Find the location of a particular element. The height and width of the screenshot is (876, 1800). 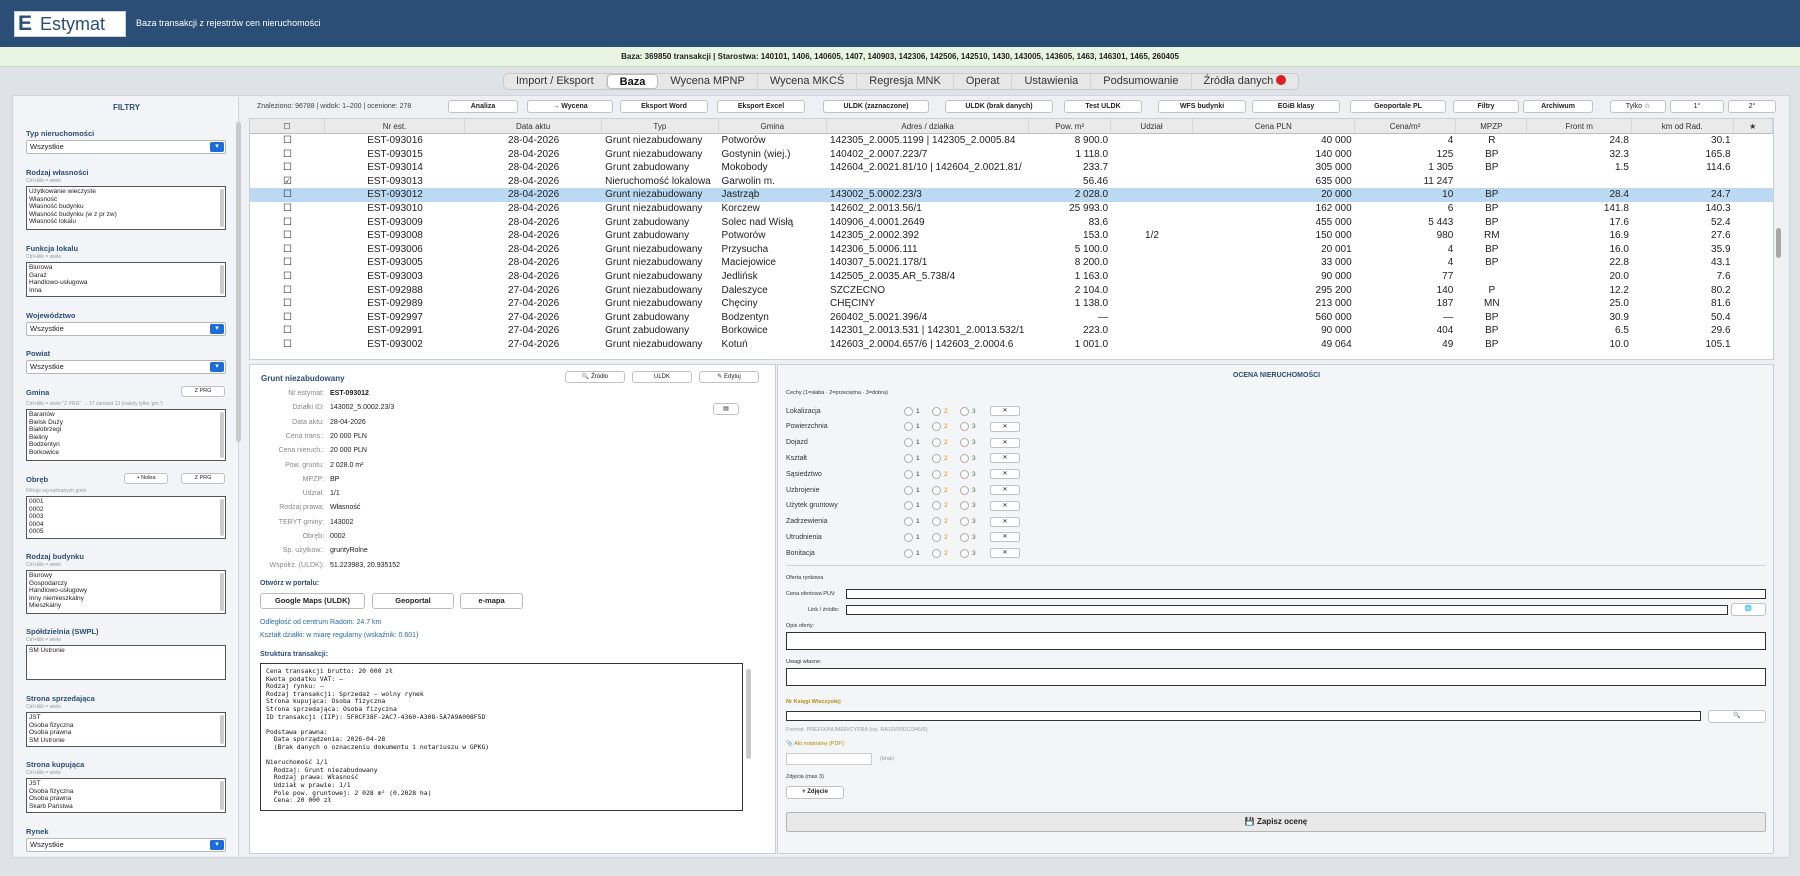

tab-wycena-mpnp: Wycena MPNP is located at coordinates (708, 81).